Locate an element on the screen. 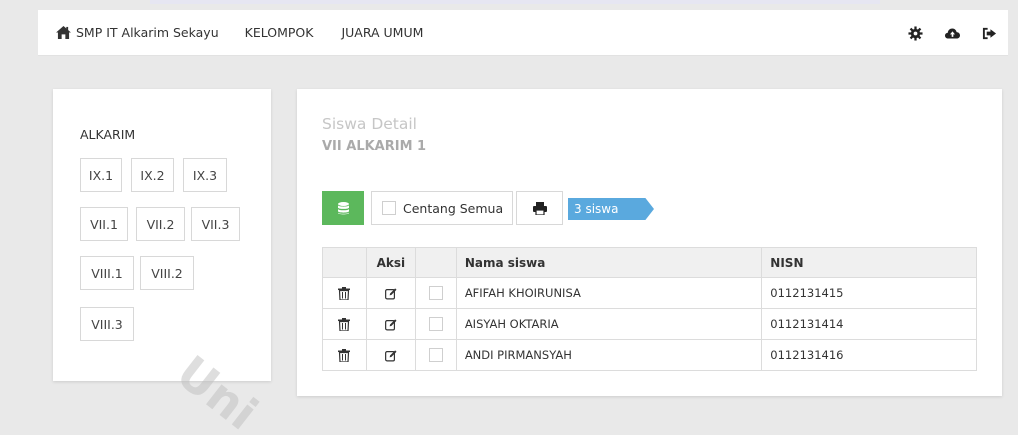 The image size is (1018, 435). table-header-row: Aksi Nama siswa NISN is located at coordinates (649, 262).